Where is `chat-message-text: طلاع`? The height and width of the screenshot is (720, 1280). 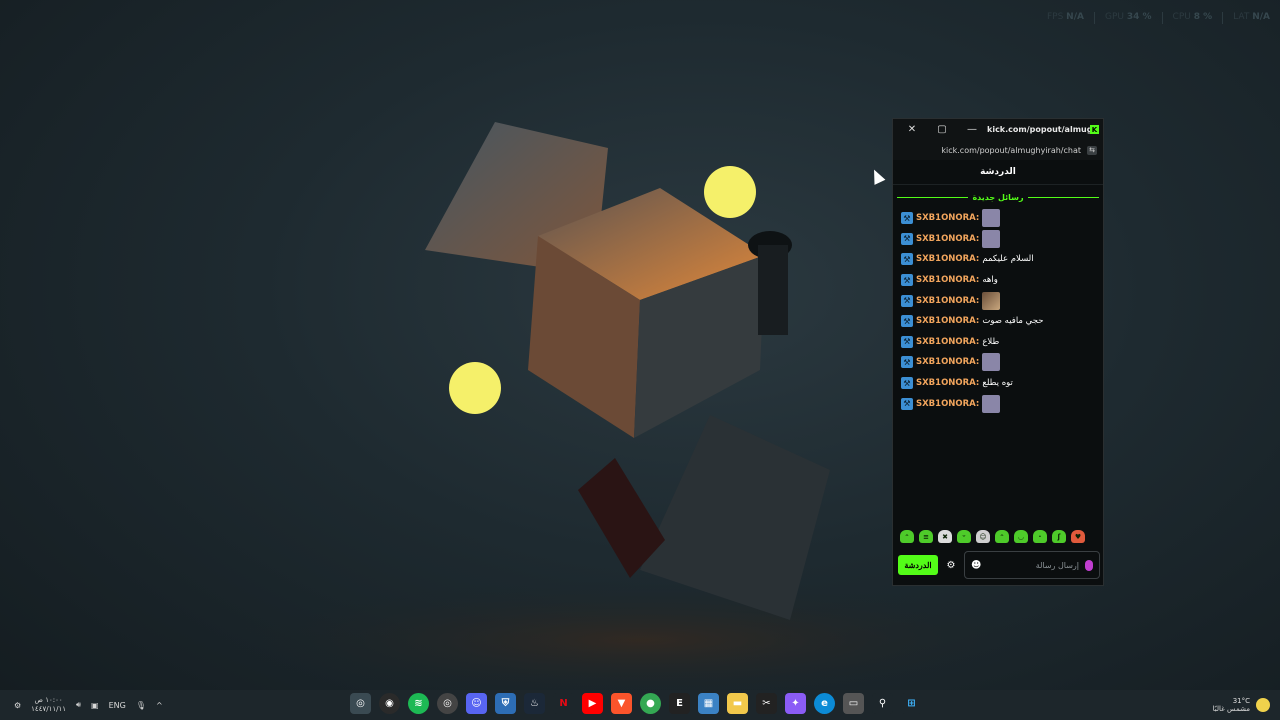 chat-message-text: طلاع is located at coordinates (991, 341).